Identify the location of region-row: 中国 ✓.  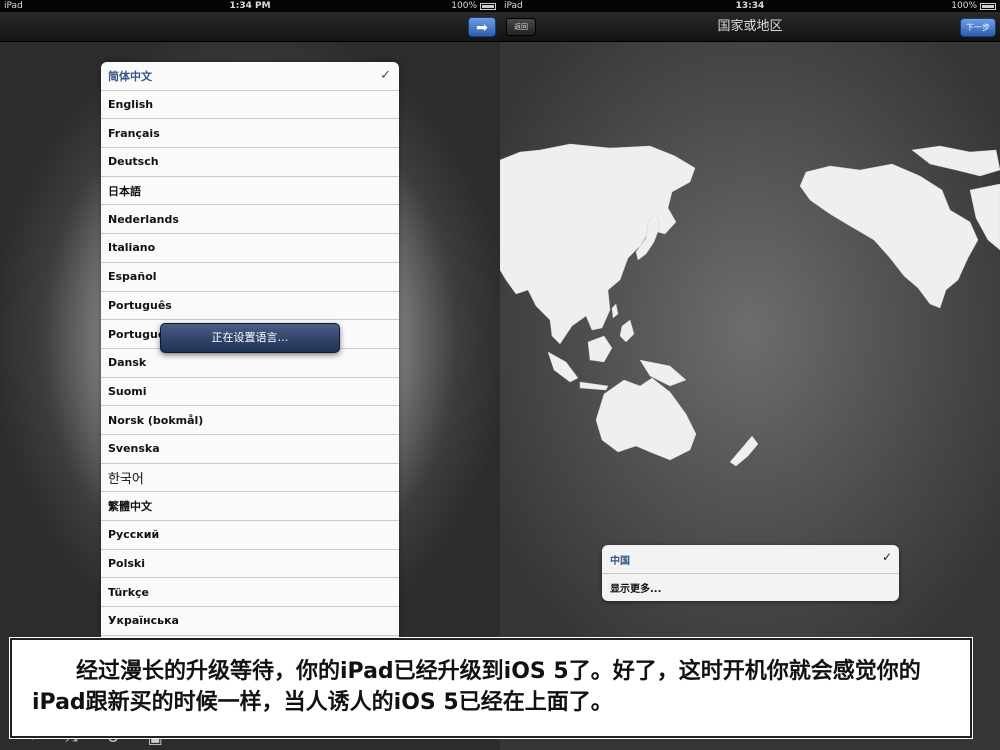
(750, 559).